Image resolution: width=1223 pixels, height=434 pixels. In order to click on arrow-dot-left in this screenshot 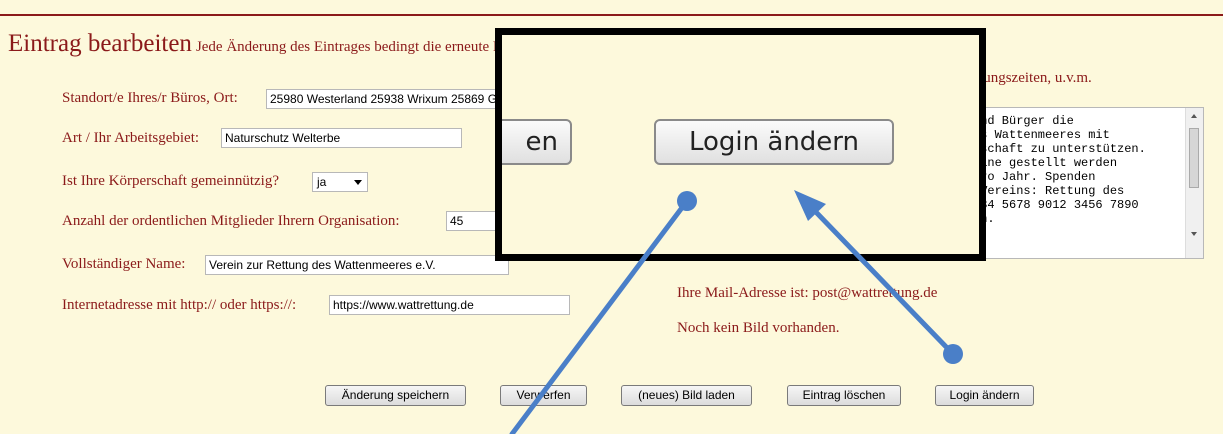, I will do `click(687, 201)`.